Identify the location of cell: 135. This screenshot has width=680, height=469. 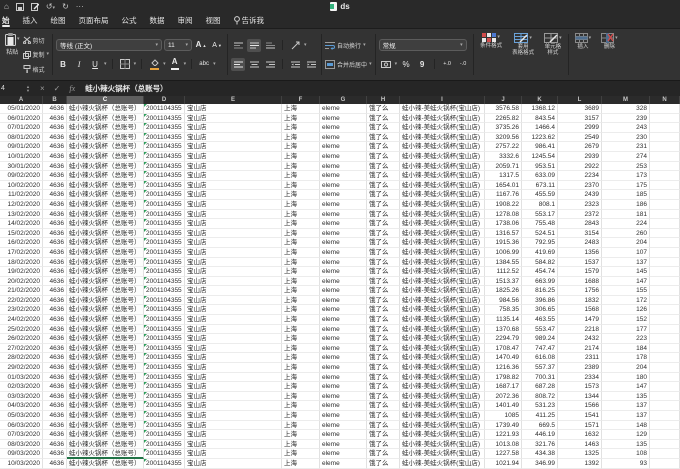
(626, 444).